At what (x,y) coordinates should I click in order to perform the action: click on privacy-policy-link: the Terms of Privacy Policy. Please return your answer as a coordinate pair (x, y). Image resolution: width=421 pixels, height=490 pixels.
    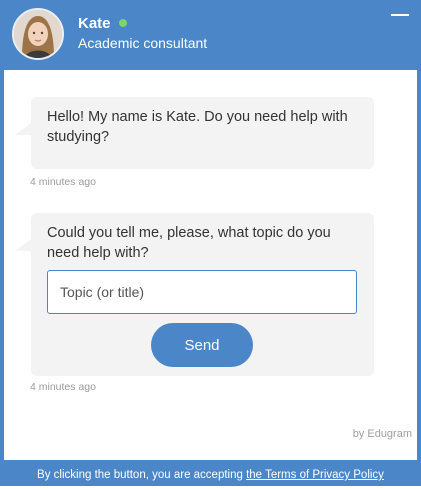
    Looking at the image, I should click on (315, 475).